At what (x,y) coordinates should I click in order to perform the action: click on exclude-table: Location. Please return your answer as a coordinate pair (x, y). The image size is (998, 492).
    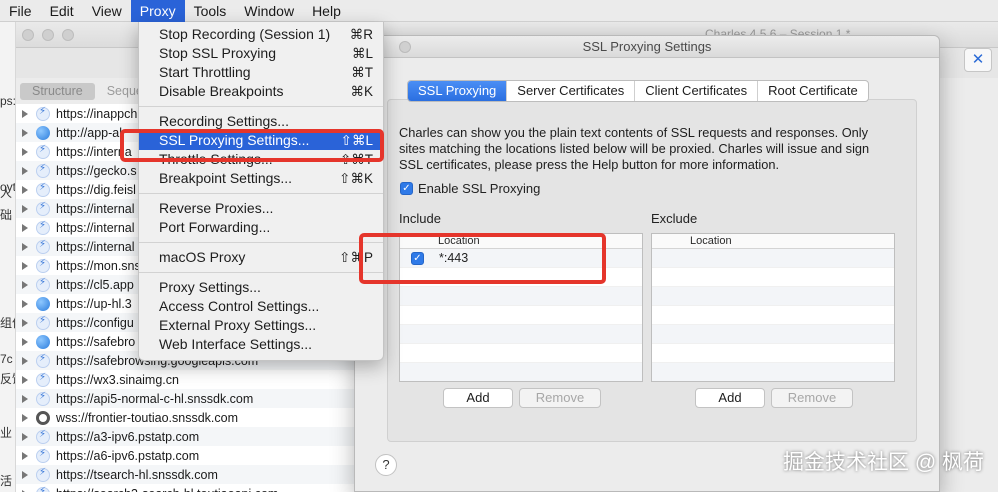
    Looking at the image, I should click on (773, 307).